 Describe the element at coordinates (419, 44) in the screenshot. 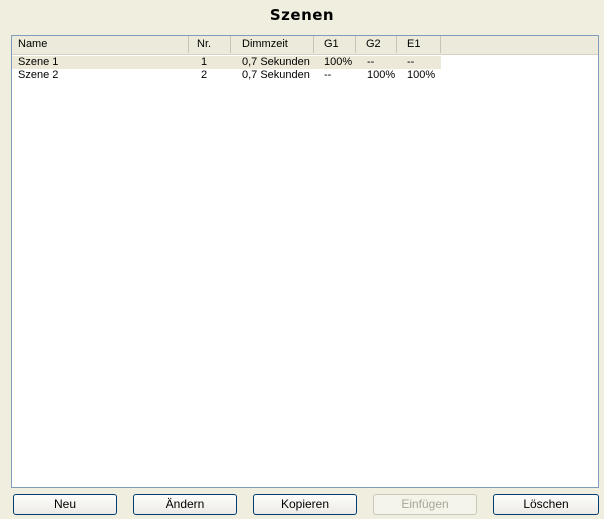

I see `column-header-e1: E1` at that location.